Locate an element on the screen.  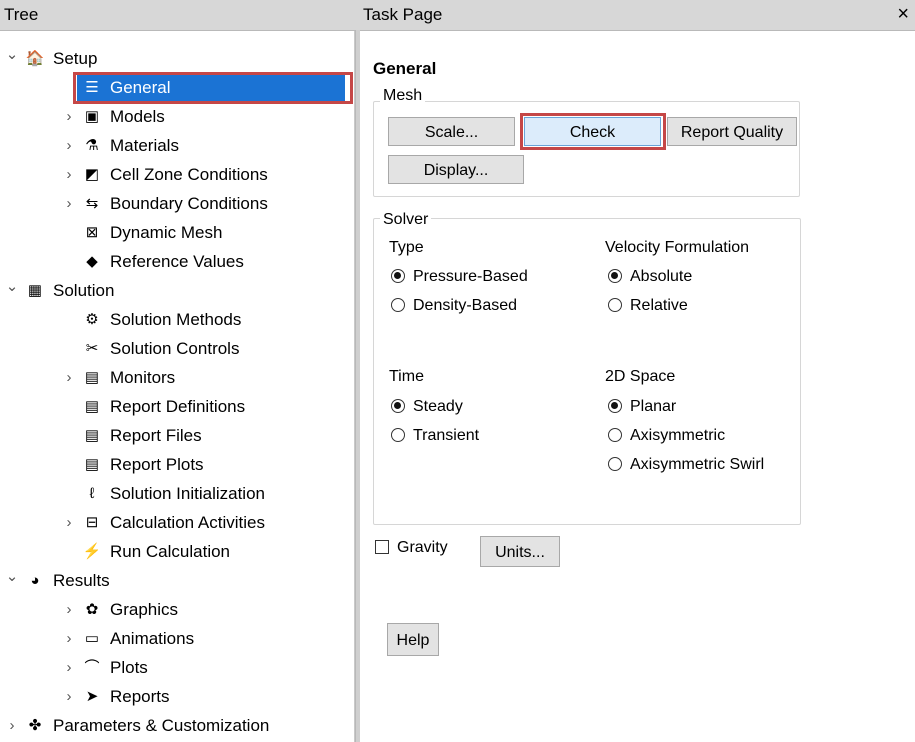
tree-item-label: Reference Values is located at coordinates (177, 261).